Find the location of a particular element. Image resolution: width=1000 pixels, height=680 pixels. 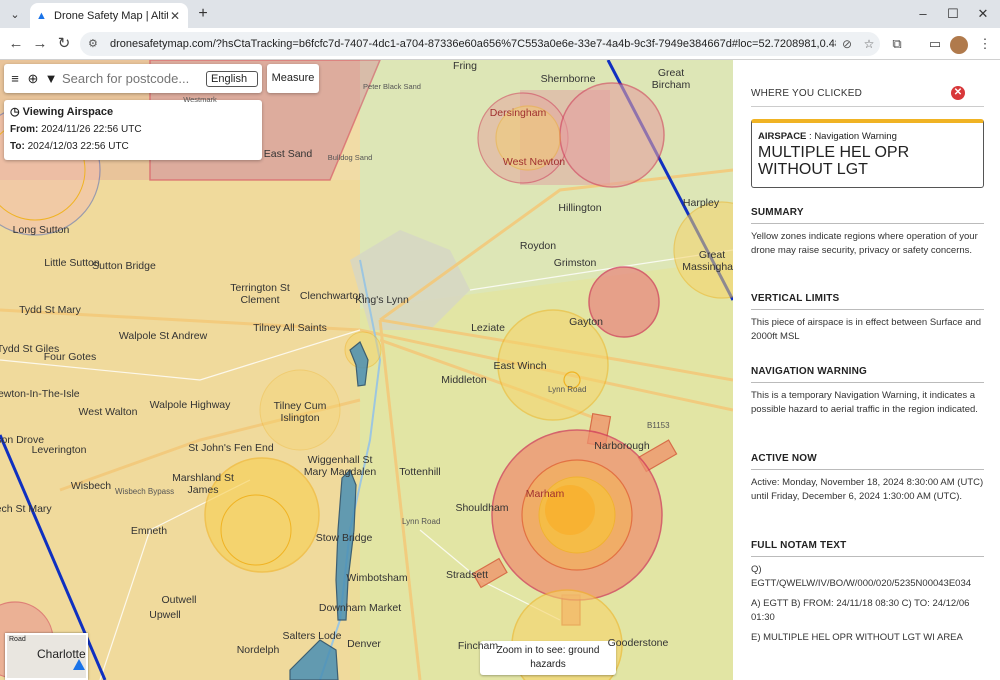

extensions-icon: ⧉ is located at coordinates (897, 44).